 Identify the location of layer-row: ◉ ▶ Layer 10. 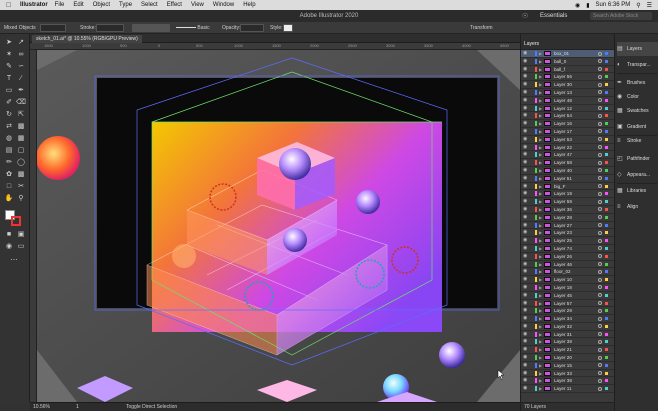
(568, 280).